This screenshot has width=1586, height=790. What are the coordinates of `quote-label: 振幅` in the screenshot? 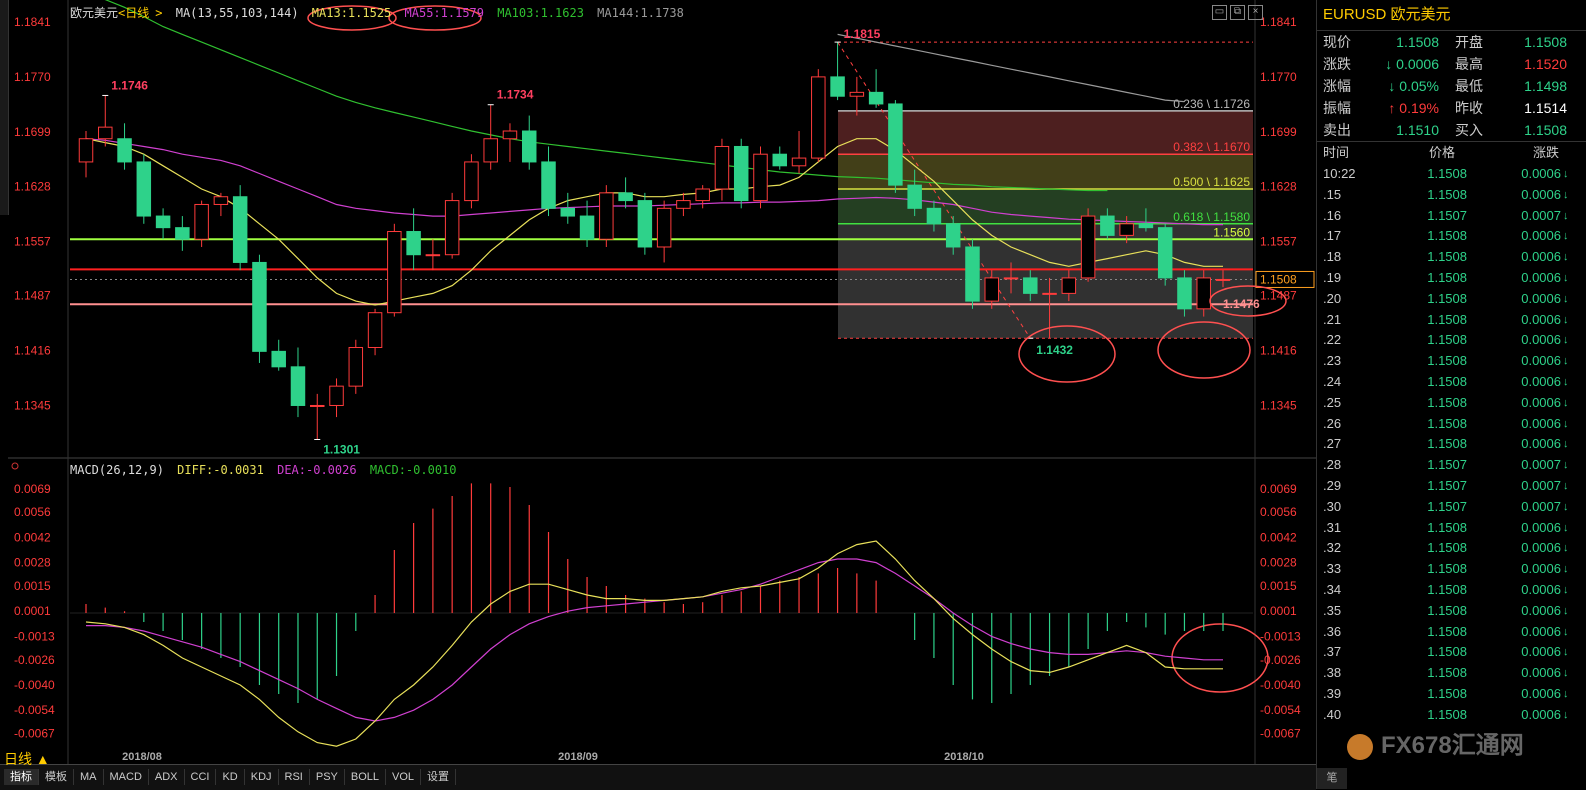 It's located at (1337, 108).